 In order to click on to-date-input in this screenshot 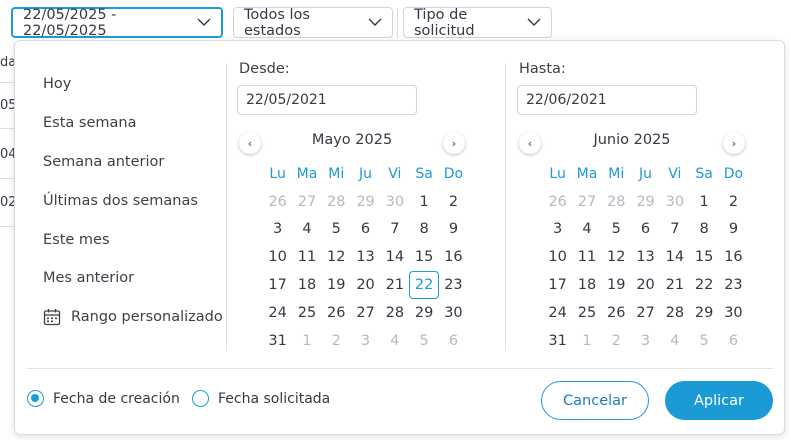, I will do `click(607, 100)`.